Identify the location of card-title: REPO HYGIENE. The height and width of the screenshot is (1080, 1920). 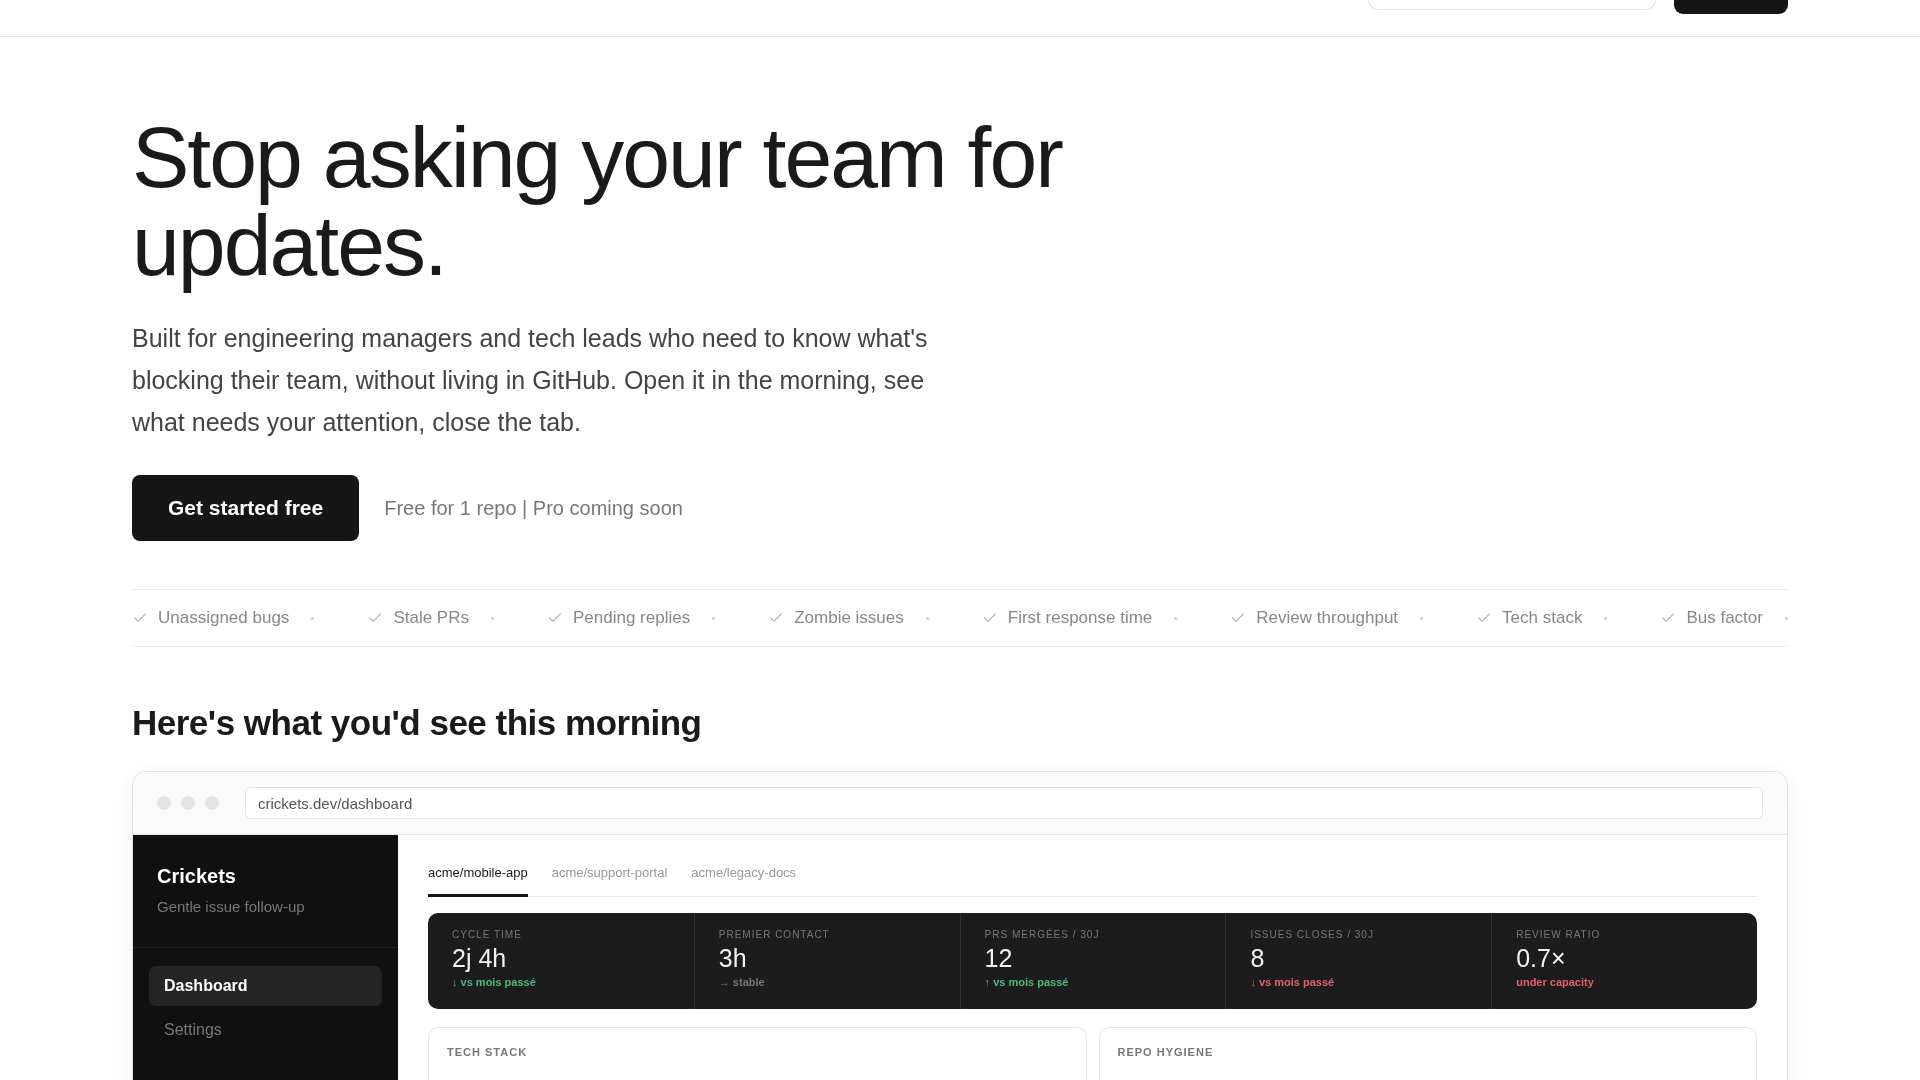
(1165, 1052).